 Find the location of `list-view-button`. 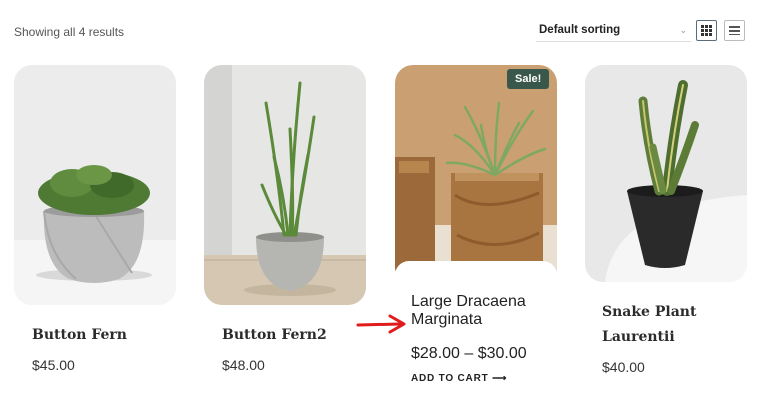

list-view-button is located at coordinates (734, 30).